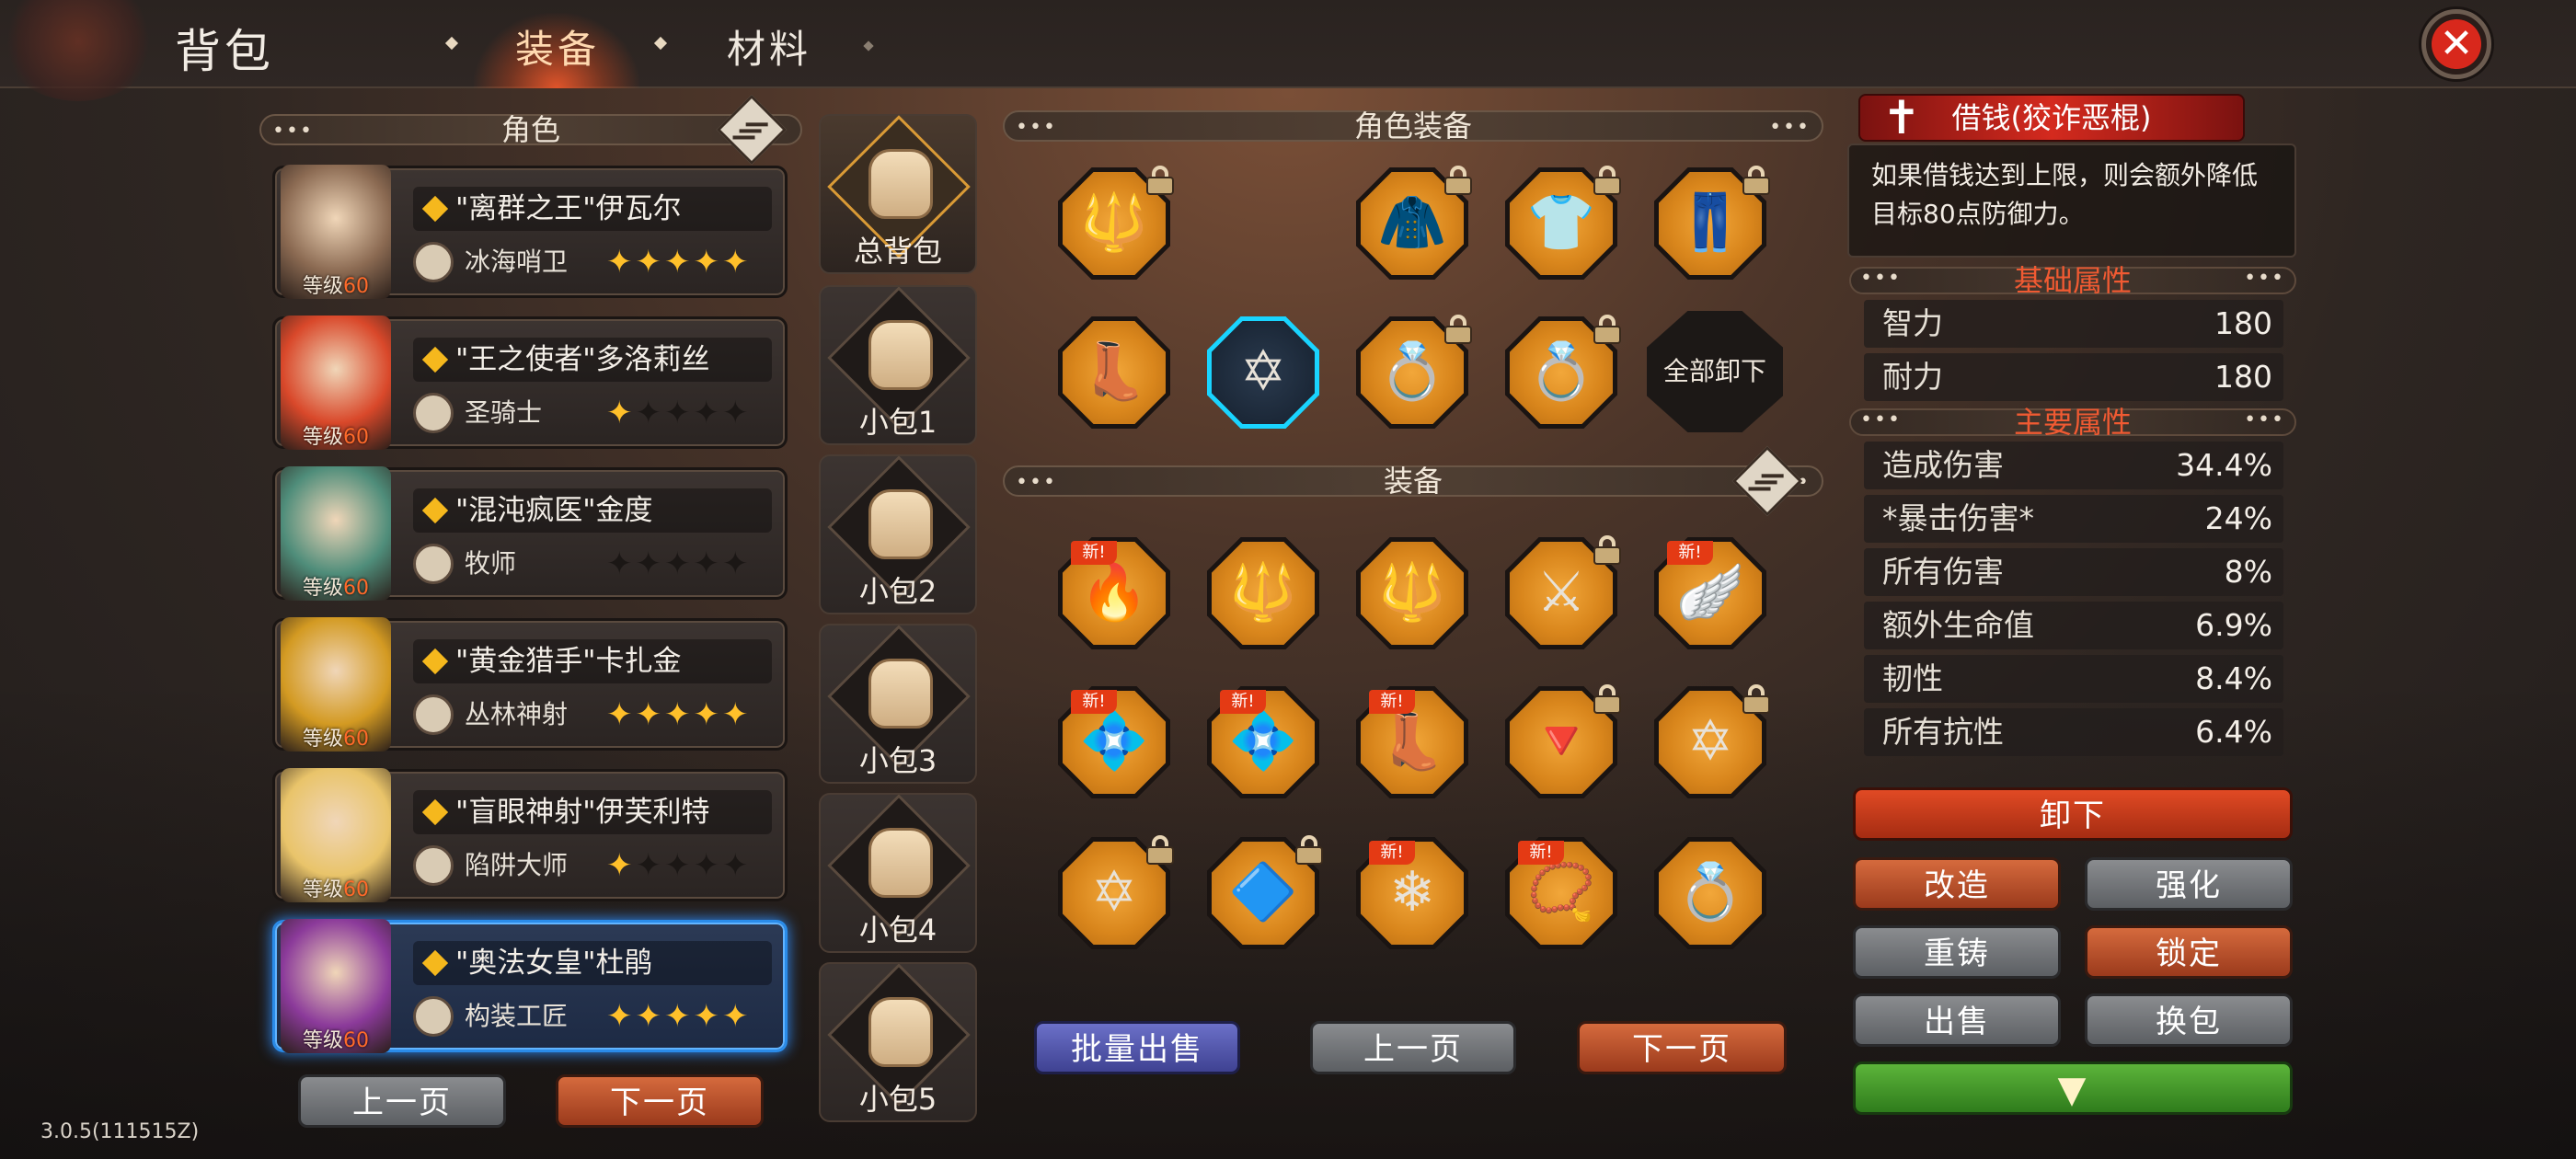 The width and height of the screenshot is (2576, 1159). I want to click on main-attributes-title: 主要属性, so click(2072, 422).